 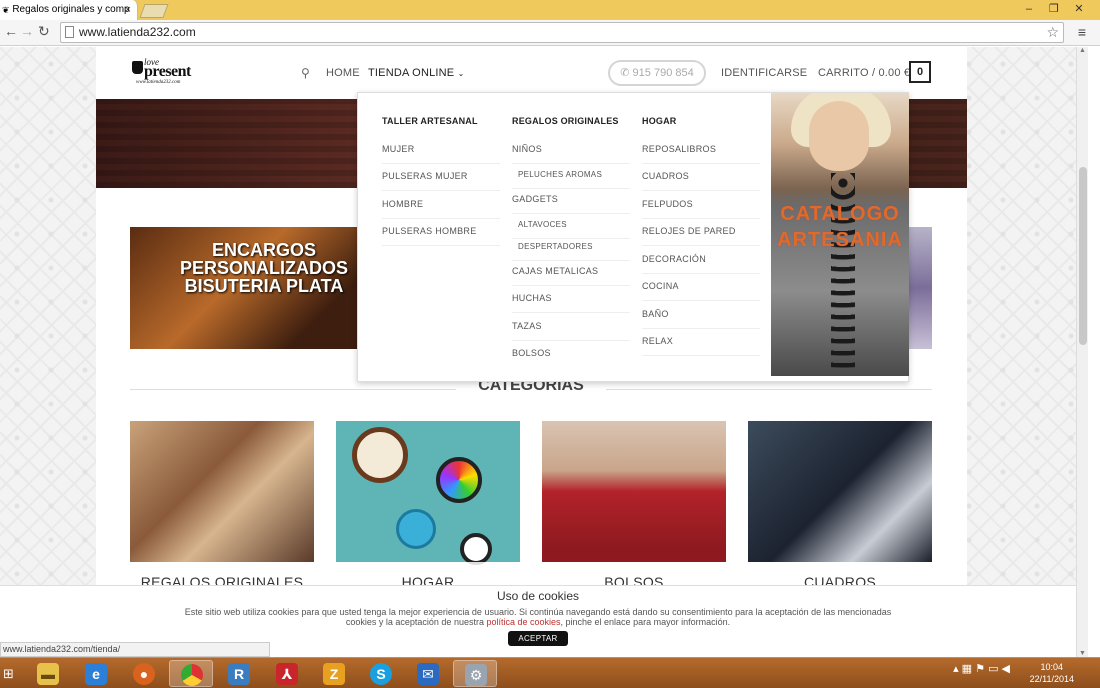 I want to click on taskbar-chrome, so click(x=191, y=673).